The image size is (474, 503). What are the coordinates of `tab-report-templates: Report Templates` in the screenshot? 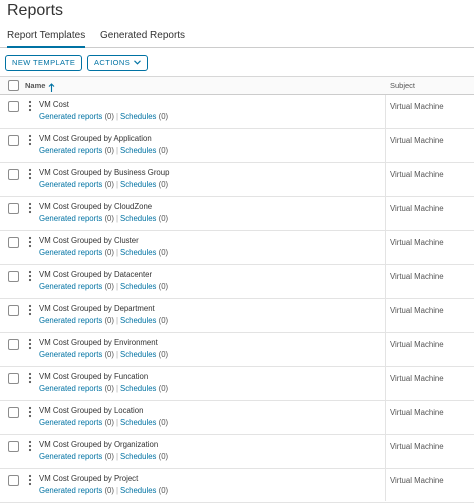 It's located at (46, 39).